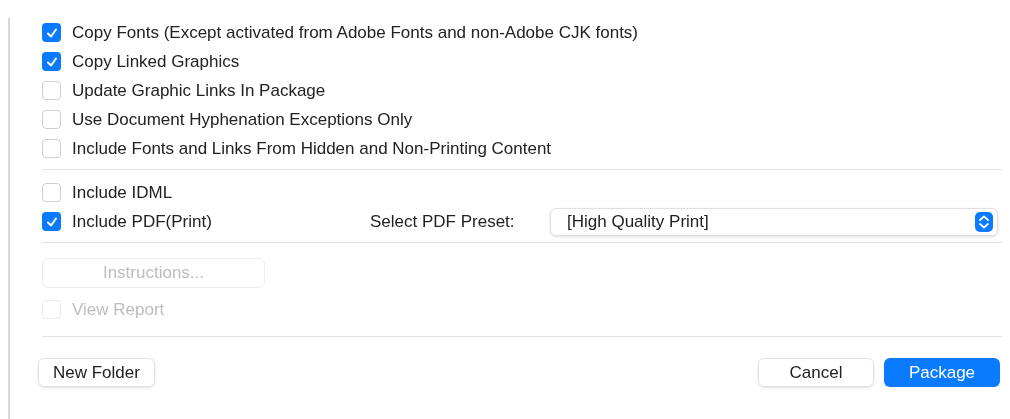  Describe the element at coordinates (96, 372) in the screenshot. I see `new-folder-button: New Folder` at that location.